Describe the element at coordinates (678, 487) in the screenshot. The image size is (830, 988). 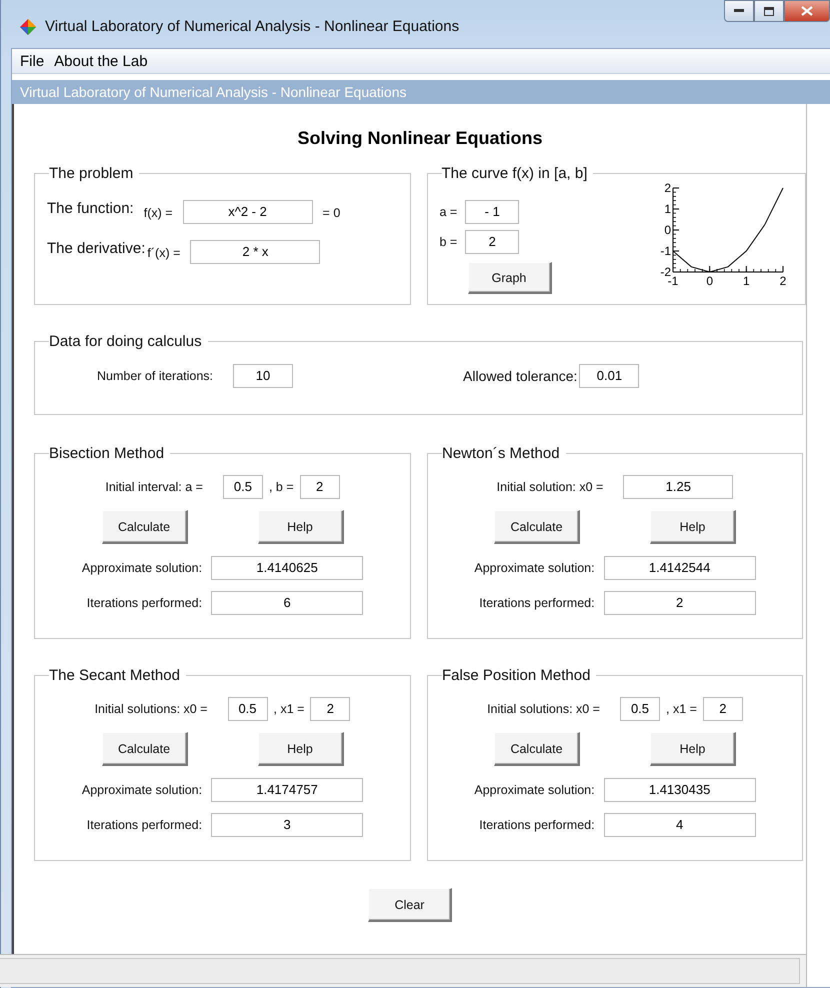
I see `input-field: 1.25` at that location.